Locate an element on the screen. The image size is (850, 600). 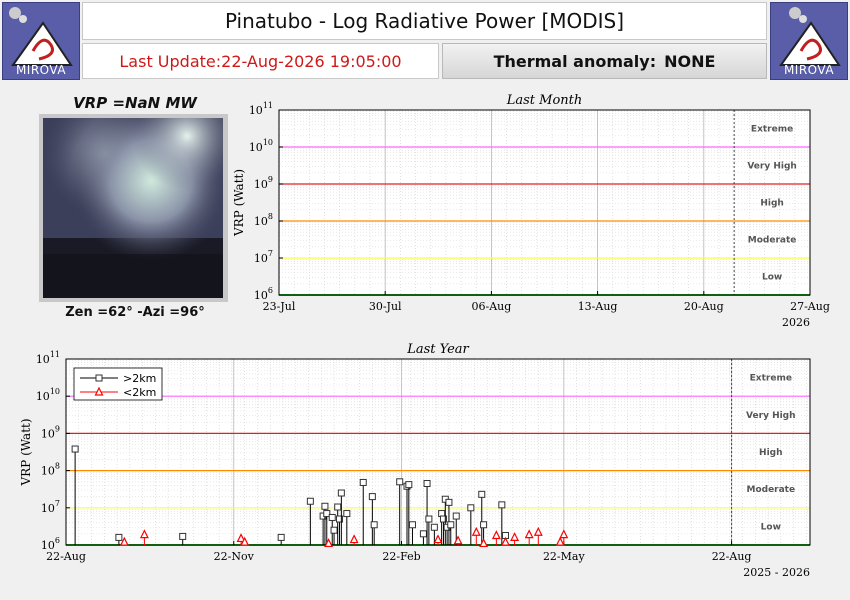
y-tick-label: 108 is located at coordinates (50, 470).